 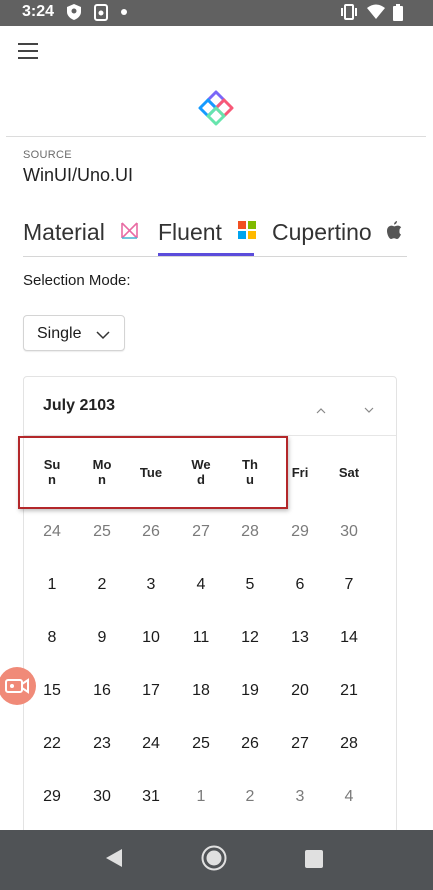 What do you see at coordinates (52, 797) in the screenshot?
I see `calendar-day: 29` at bounding box center [52, 797].